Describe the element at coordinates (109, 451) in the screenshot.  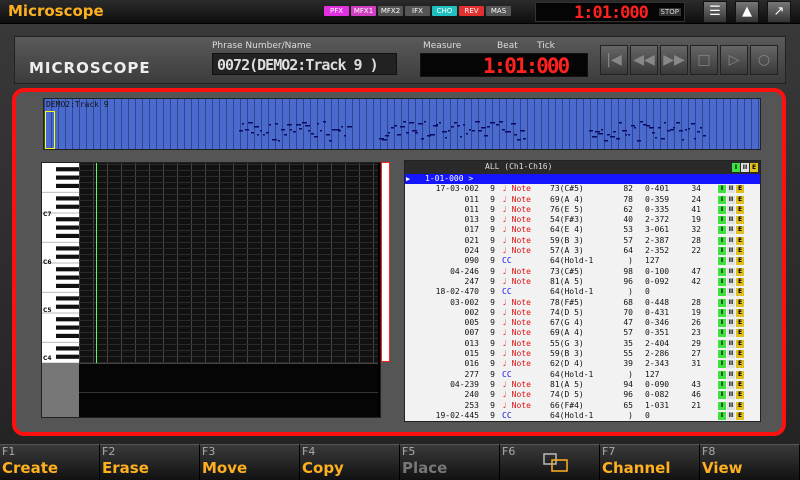
I see `fkey-number: F2` at that location.